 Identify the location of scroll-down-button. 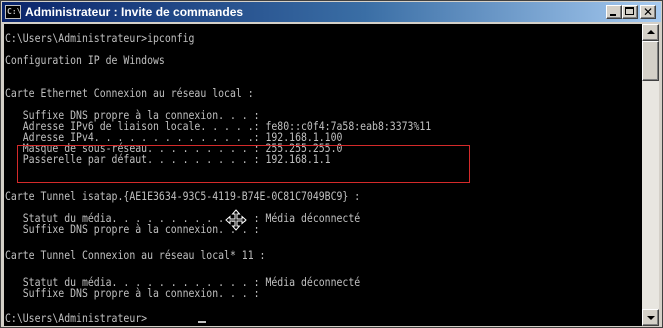
(650, 317).